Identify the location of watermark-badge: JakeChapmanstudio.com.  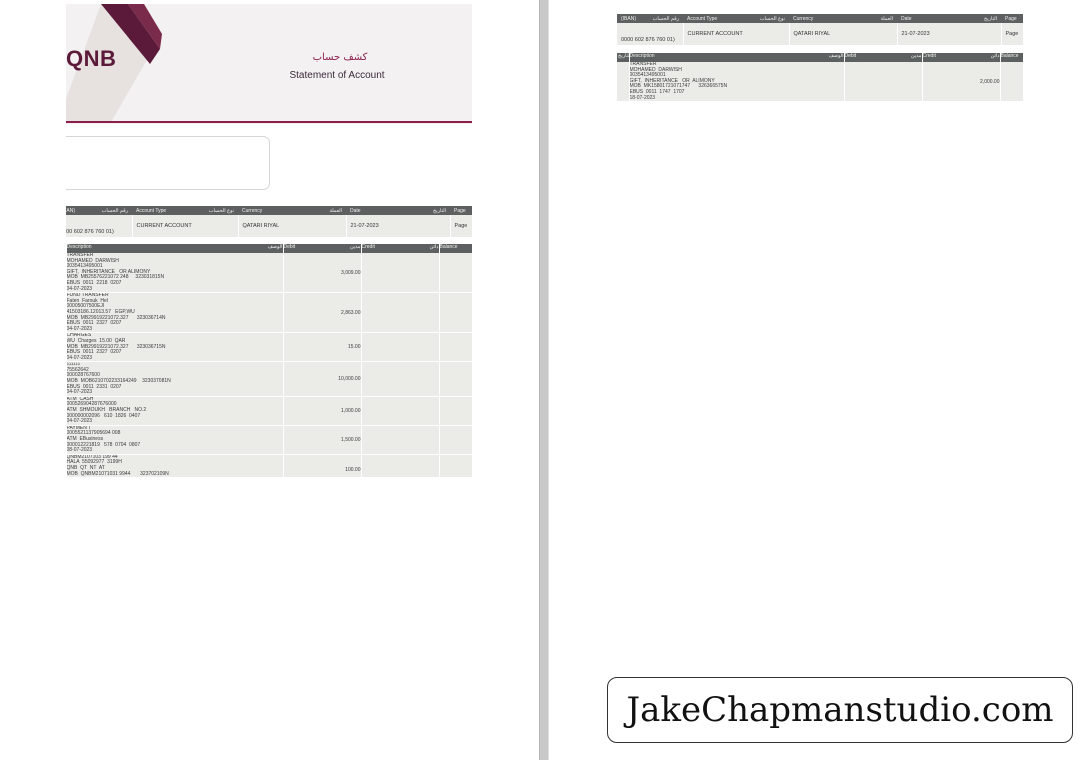
(840, 710).